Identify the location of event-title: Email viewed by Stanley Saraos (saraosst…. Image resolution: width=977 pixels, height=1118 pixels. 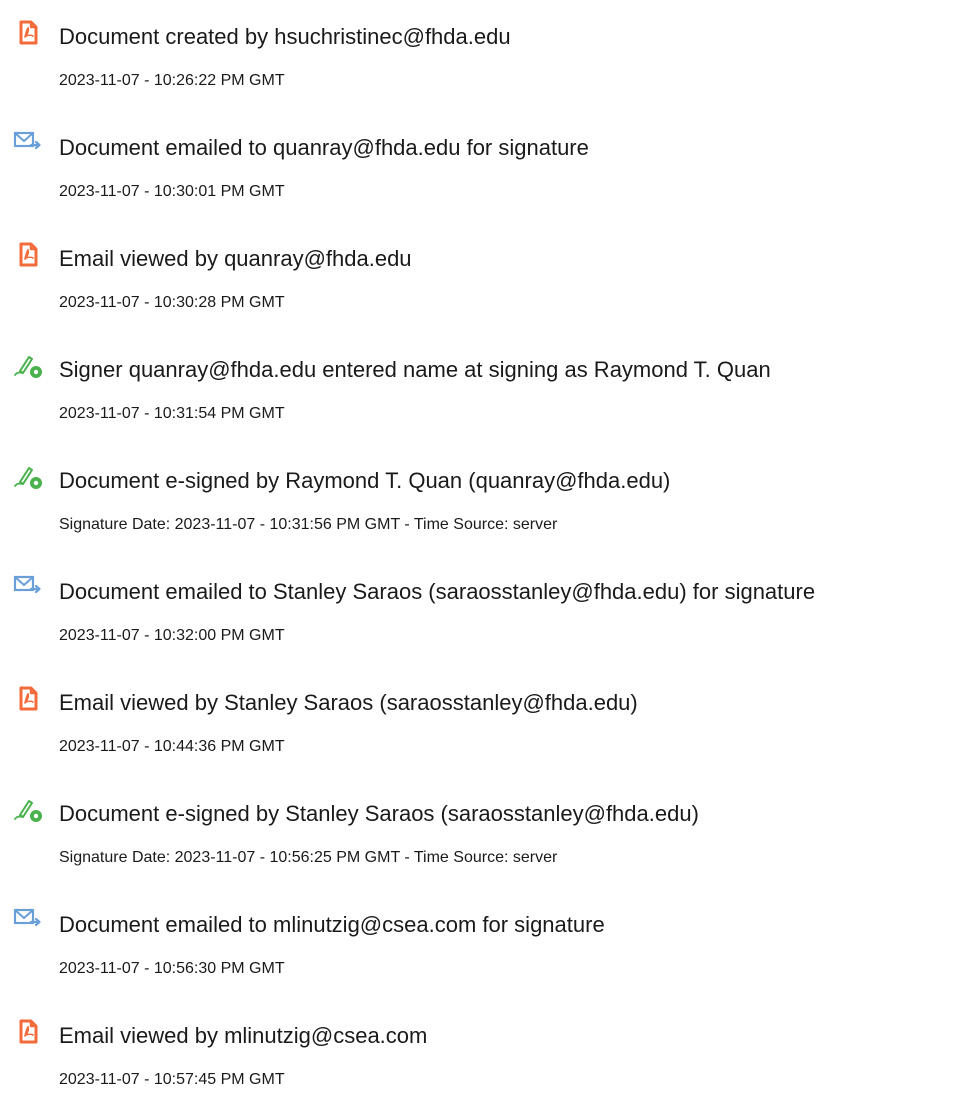
(348, 702).